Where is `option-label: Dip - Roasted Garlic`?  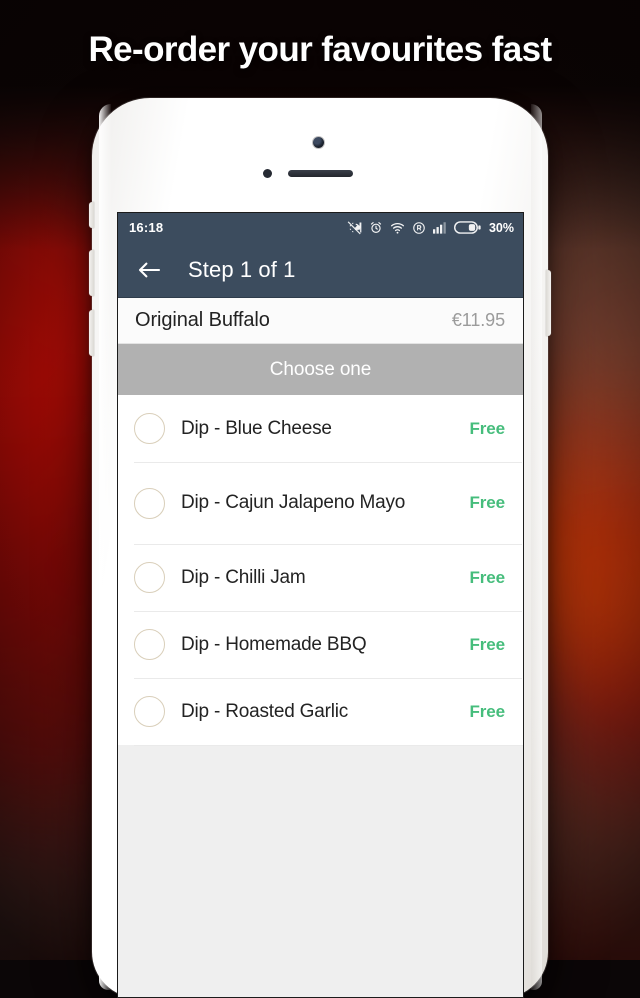 option-label: Dip - Roasted Garlic is located at coordinates (264, 712).